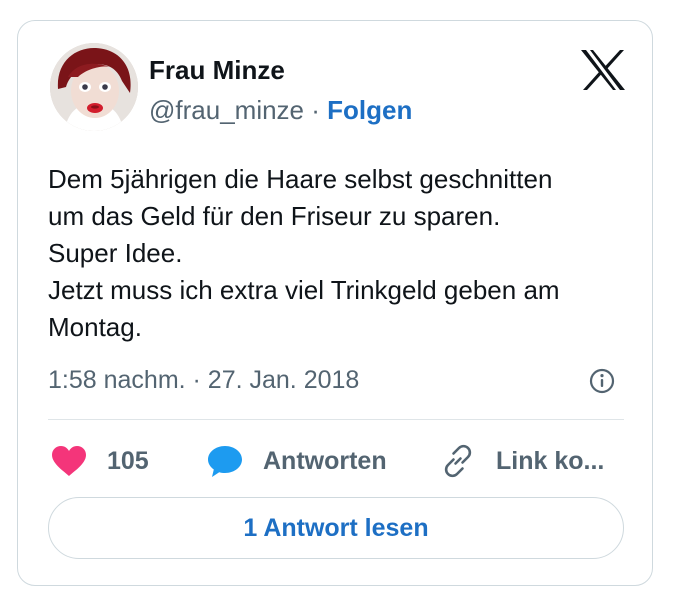  I want to click on like-count: 105, so click(128, 460).